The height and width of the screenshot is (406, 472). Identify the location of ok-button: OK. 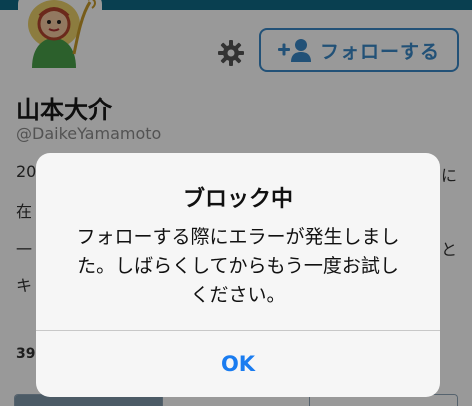
(238, 364).